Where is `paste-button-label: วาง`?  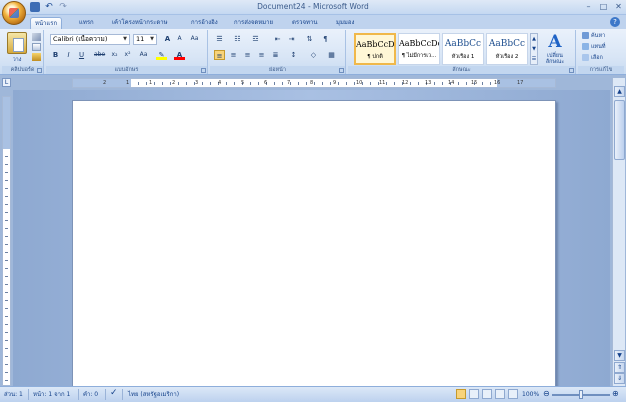
paste-button-label: วาง is located at coordinates (17, 60).